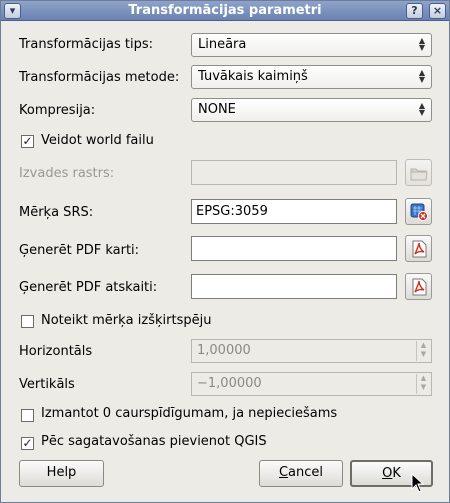 This screenshot has height=503, width=450. I want to click on horizontal-value: 1,00000, so click(224, 350).